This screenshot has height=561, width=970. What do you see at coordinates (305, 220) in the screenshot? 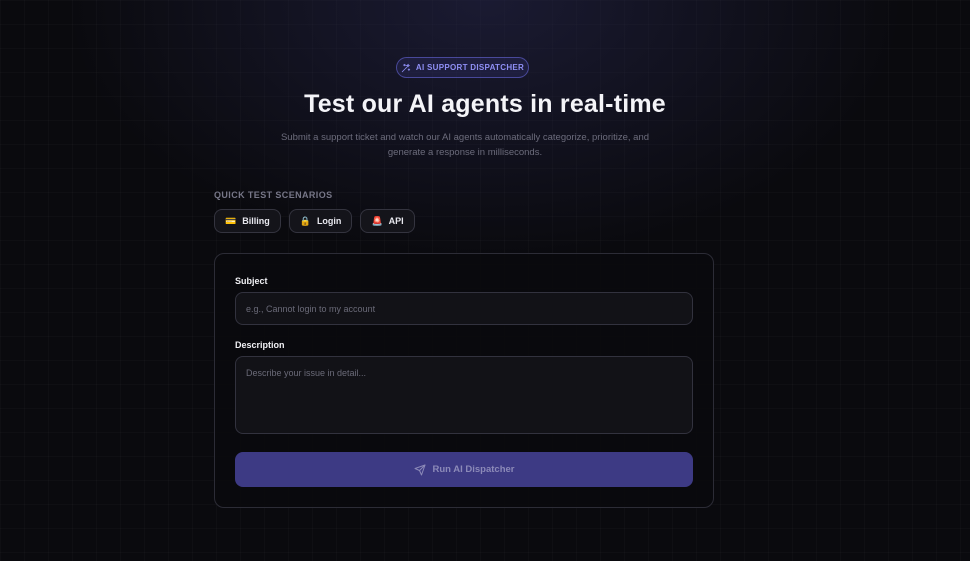
I see `lock-icon: 🔒` at bounding box center [305, 220].